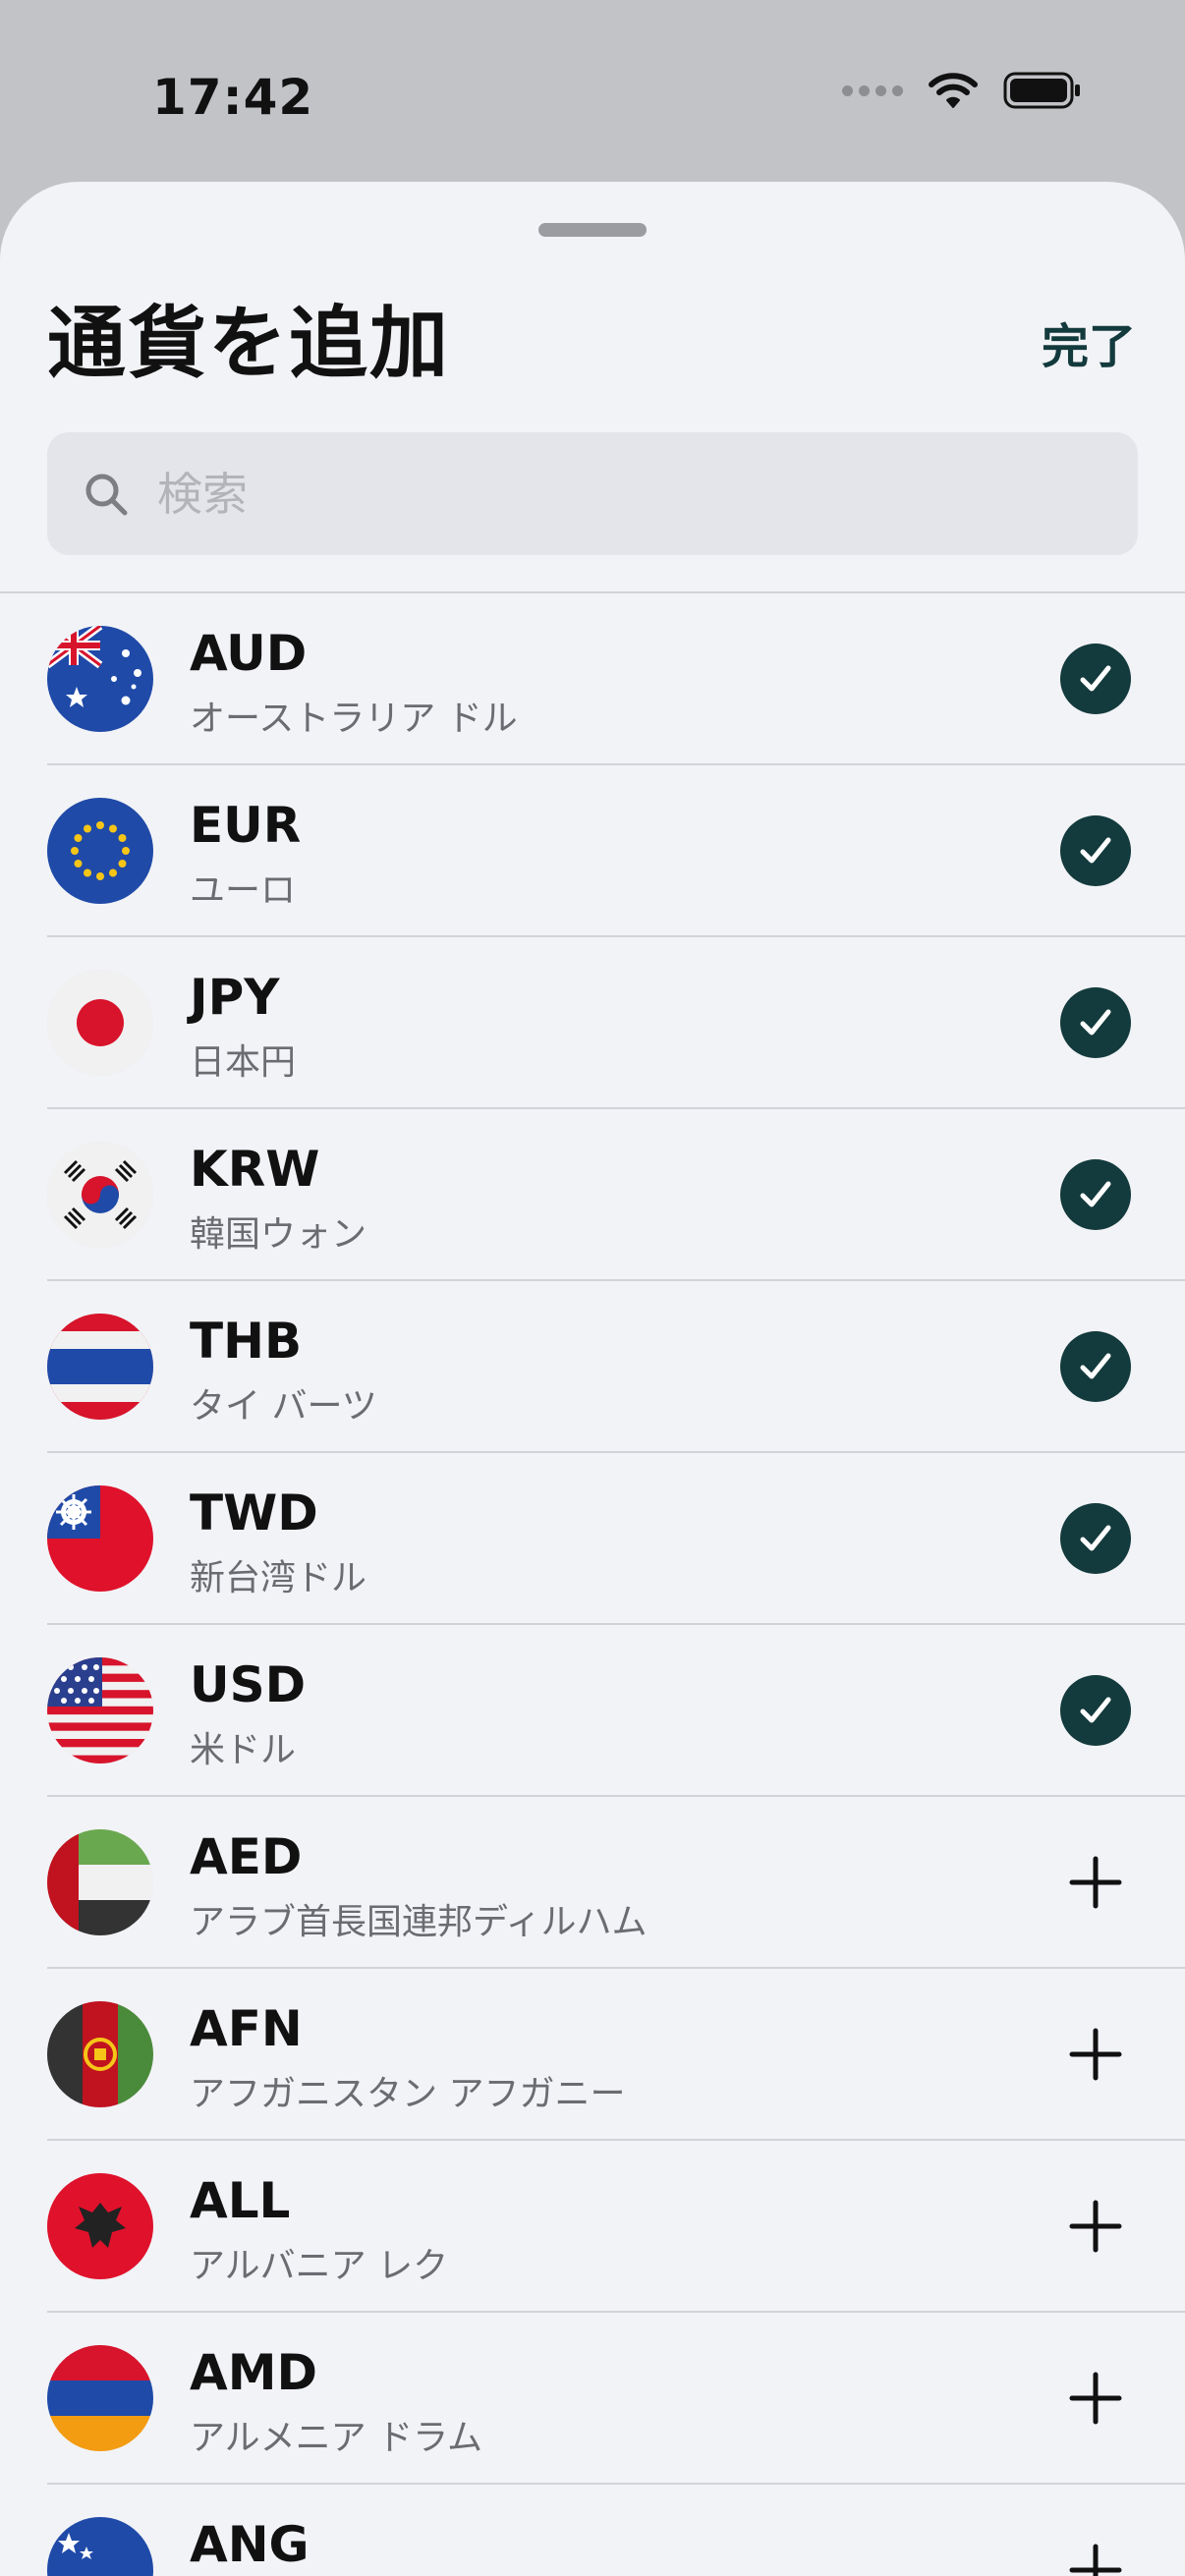 This screenshot has height=2576, width=1185. What do you see at coordinates (100, 851) in the screenshot?
I see `eu-flag-icon` at bounding box center [100, 851].